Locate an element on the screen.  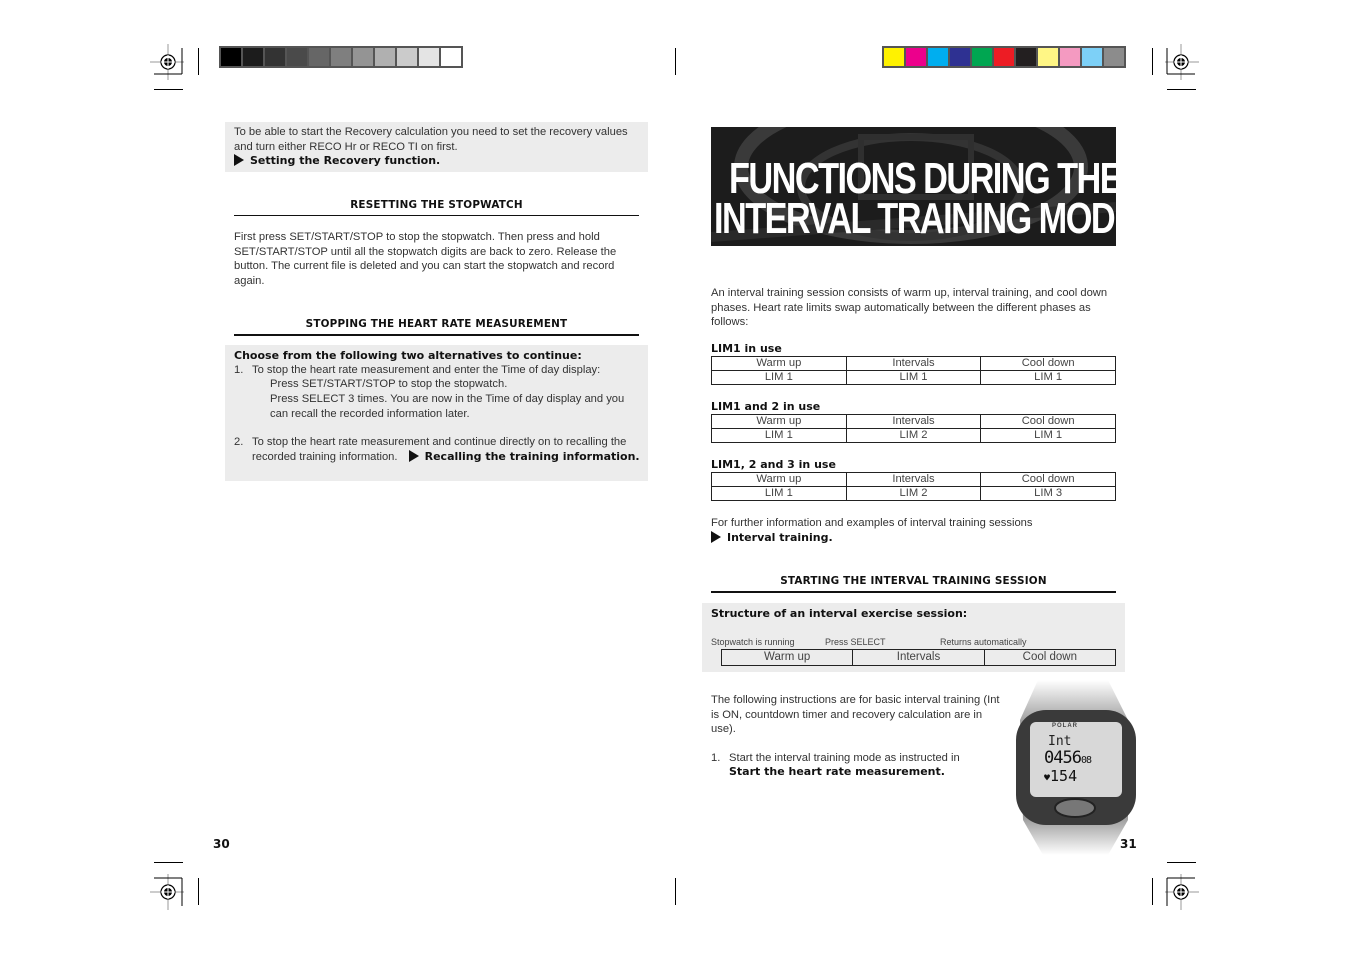
stopping-heading: STOPPING THE HEART RATE MEASUREMENT is located at coordinates (436, 324).